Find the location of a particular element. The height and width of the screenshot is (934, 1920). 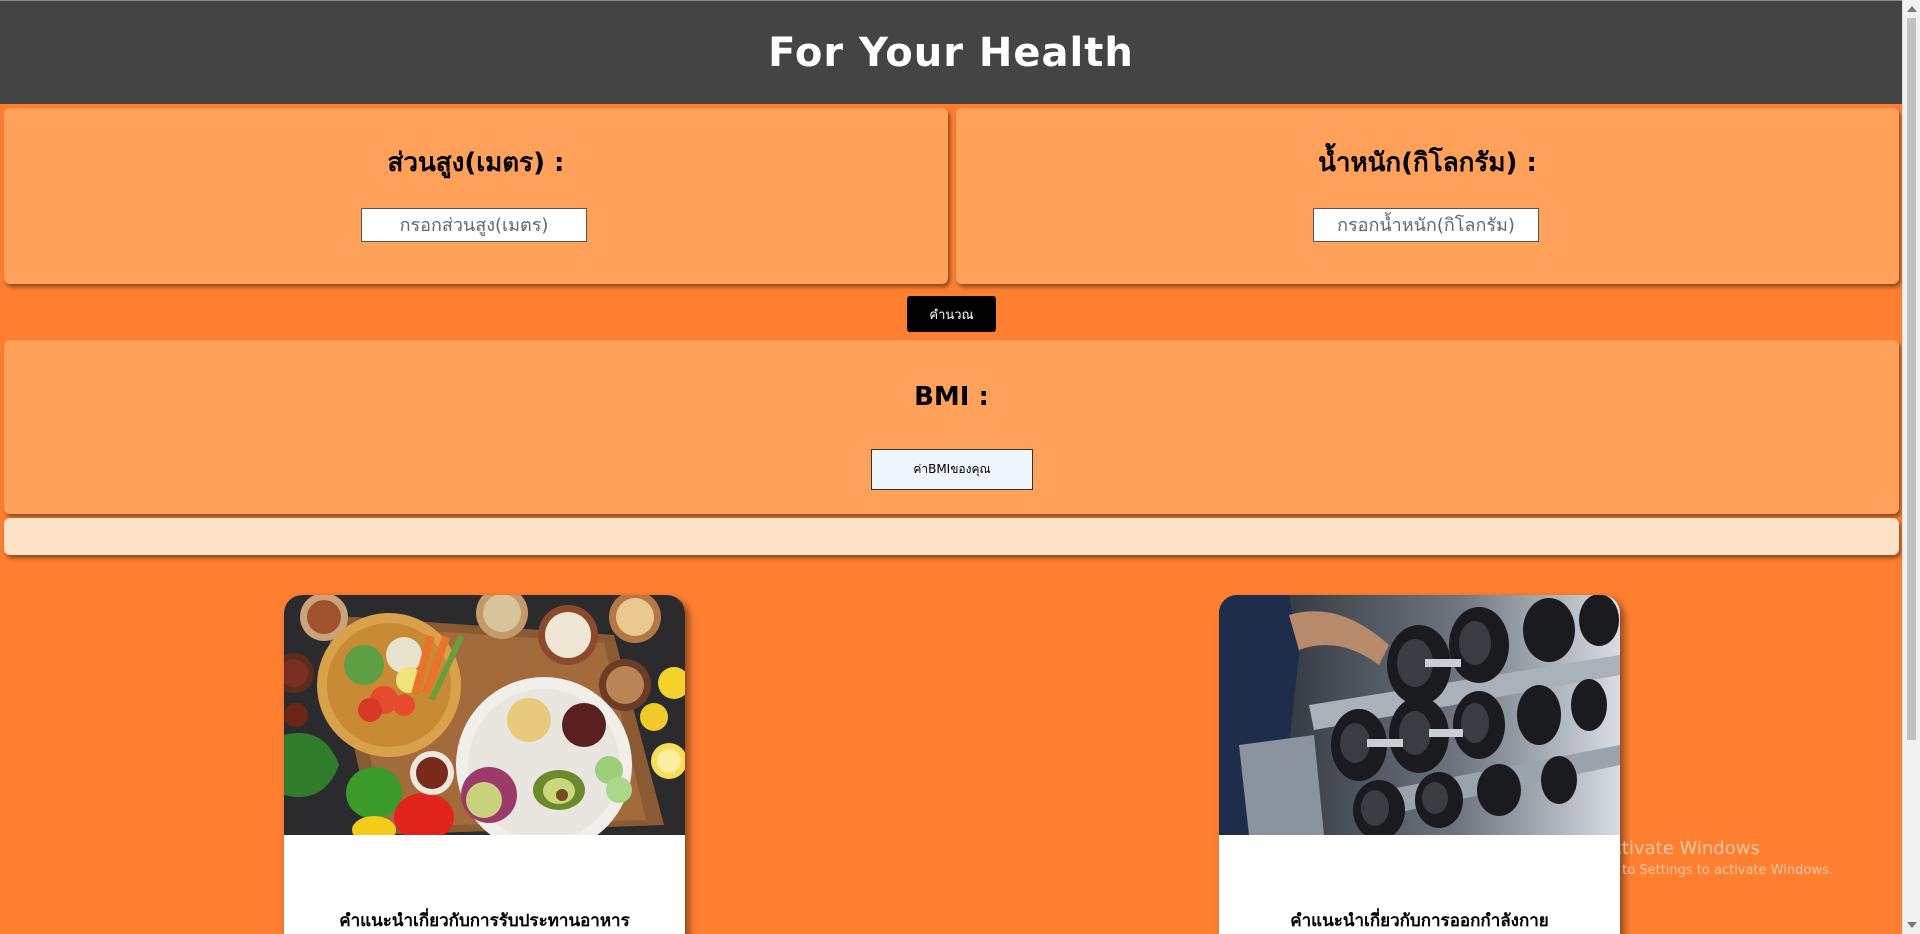

vertical-scrollbar is located at coordinates (1911, 467).